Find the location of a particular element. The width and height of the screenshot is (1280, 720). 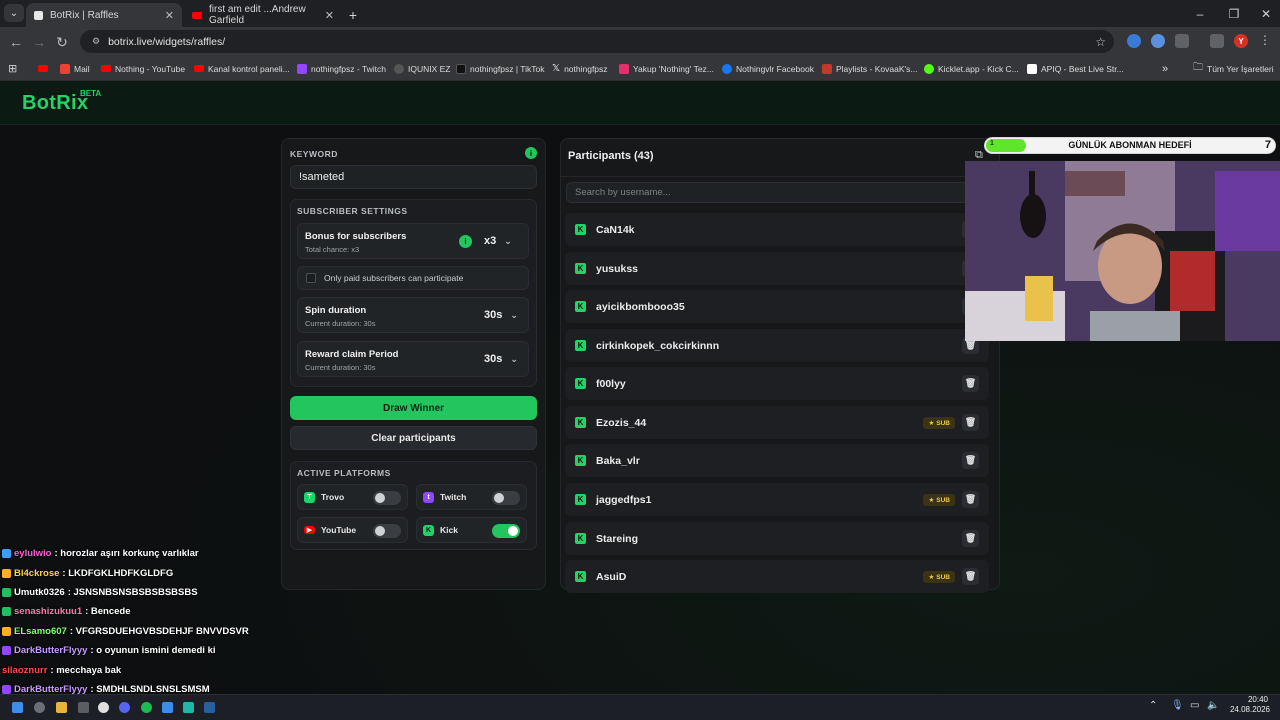

windows-start-icon is located at coordinates (17, 707).